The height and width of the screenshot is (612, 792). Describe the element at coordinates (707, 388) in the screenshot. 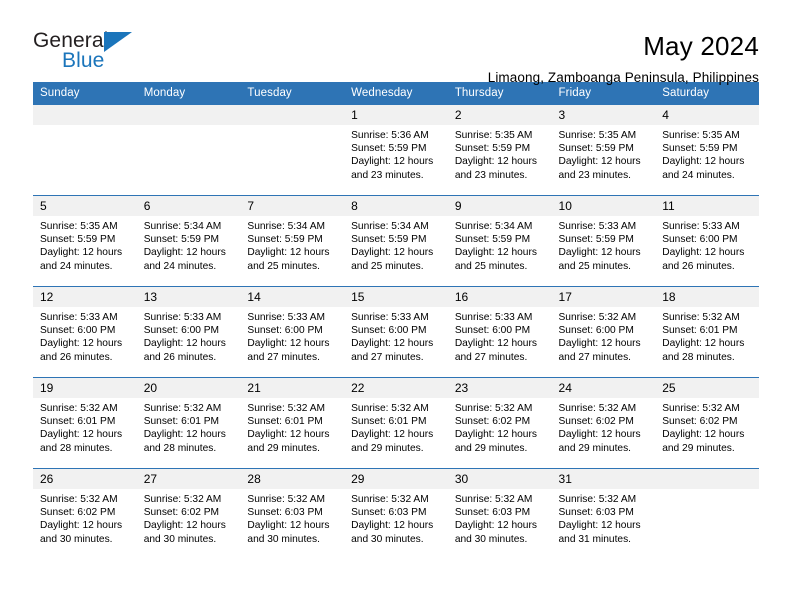

I see `day-number: 25` at that location.